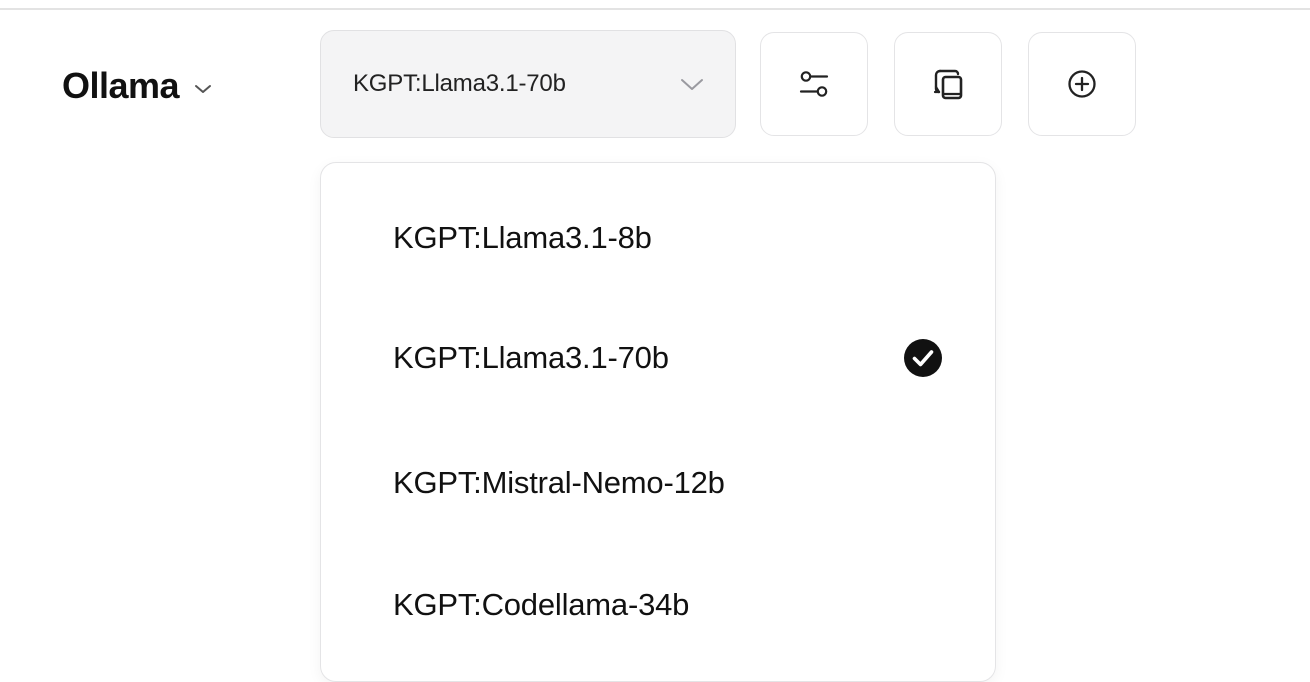 The height and width of the screenshot is (682, 1310). Describe the element at coordinates (522, 237) in the screenshot. I see `model-option-label: KGPT:Llama3.1-8b` at that location.